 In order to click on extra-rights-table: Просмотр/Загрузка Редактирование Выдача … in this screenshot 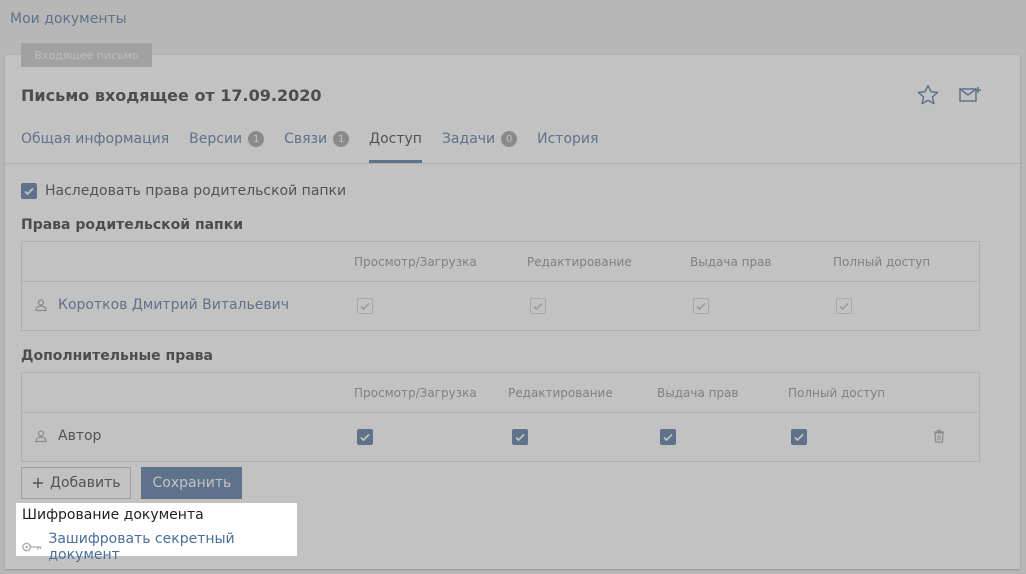, I will do `click(500, 417)`.